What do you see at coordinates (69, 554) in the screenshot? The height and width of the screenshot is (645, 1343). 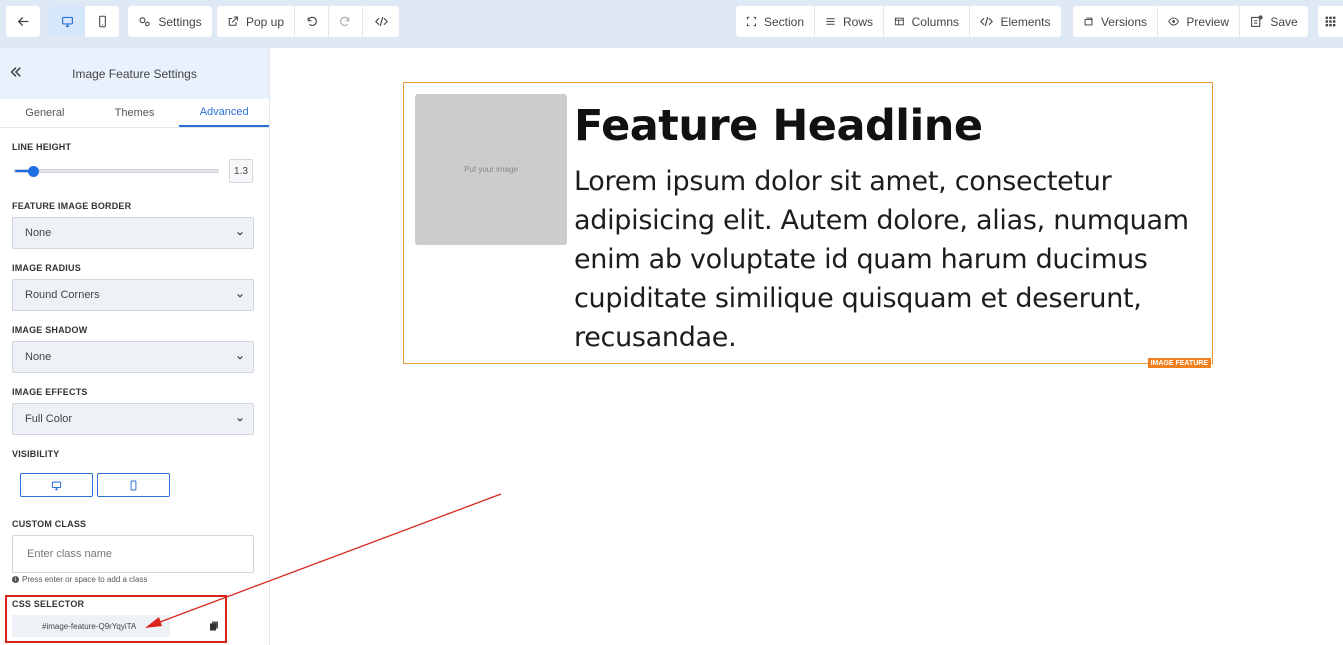 I see `custom-class-placeholder: Enter class name` at bounding box center [69, 554].